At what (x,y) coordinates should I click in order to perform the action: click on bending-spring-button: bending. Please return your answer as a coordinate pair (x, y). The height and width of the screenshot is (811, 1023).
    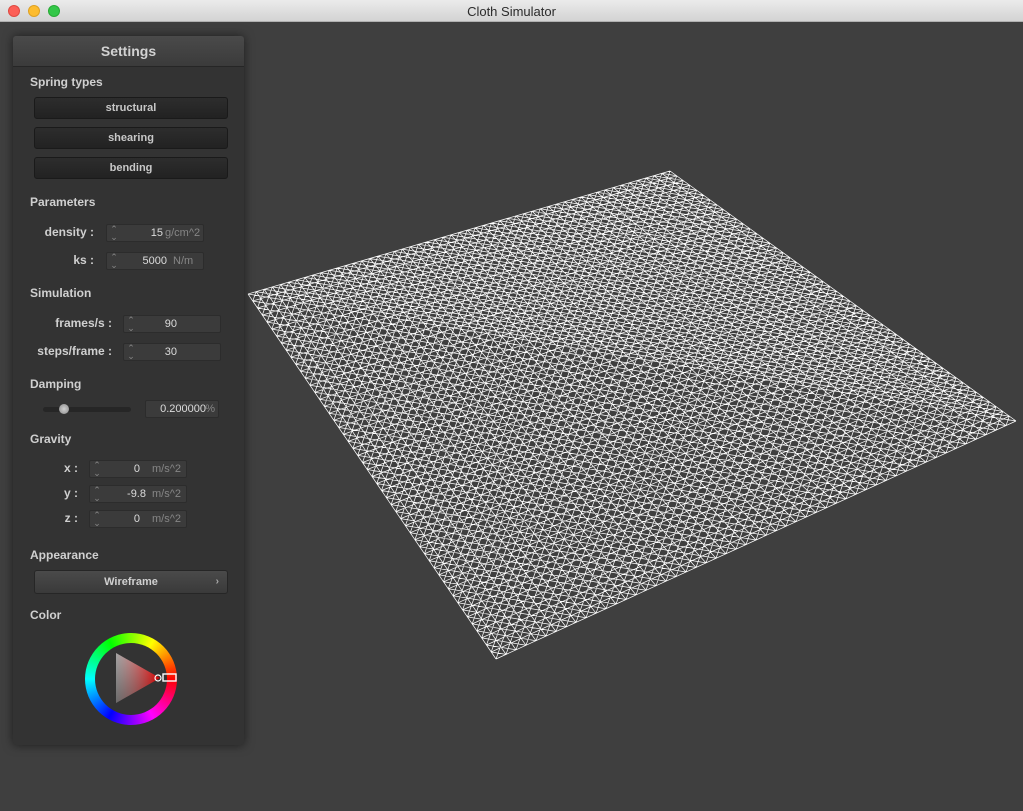
    Looking at the image, I should click on (131, 168).